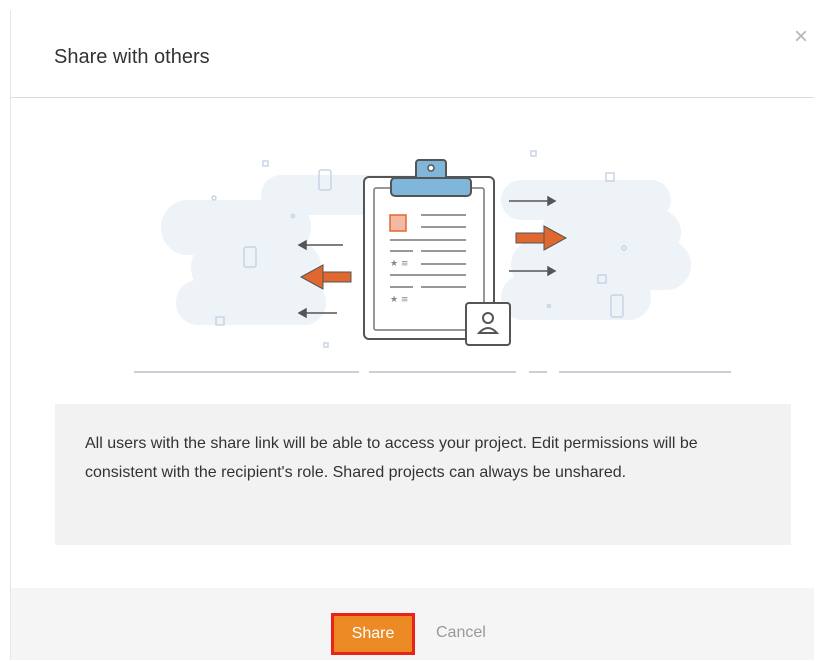  I want to click on close-icon: ×, so click(801, 37).